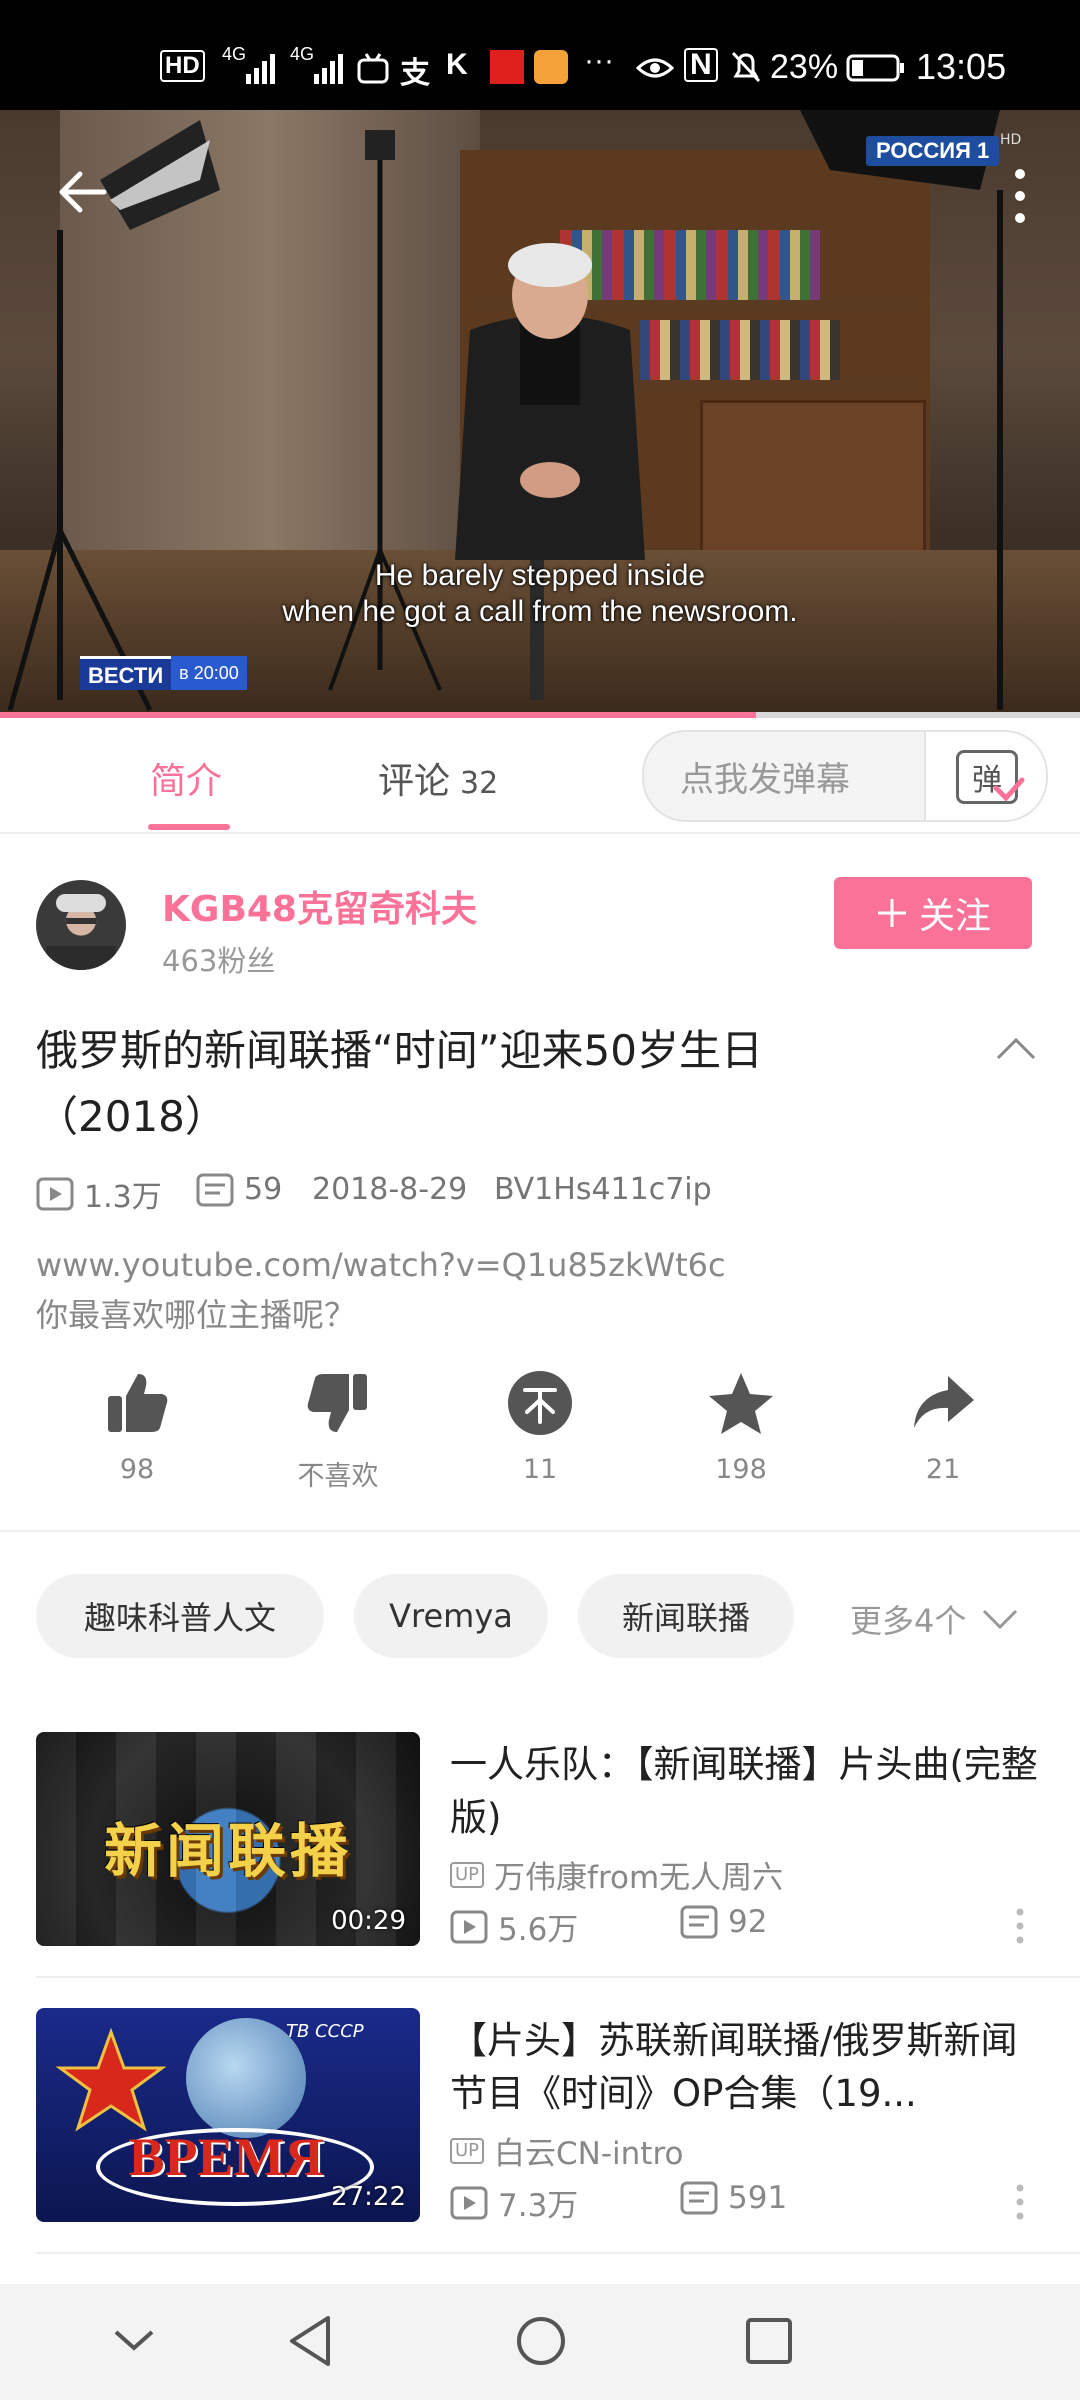 Image resolution: width=1080 pixels, height=2400 pixels. I want to click on rec-title: 一人乐队：【新闻联播】片头曲(完整版), so click(748, 1791).